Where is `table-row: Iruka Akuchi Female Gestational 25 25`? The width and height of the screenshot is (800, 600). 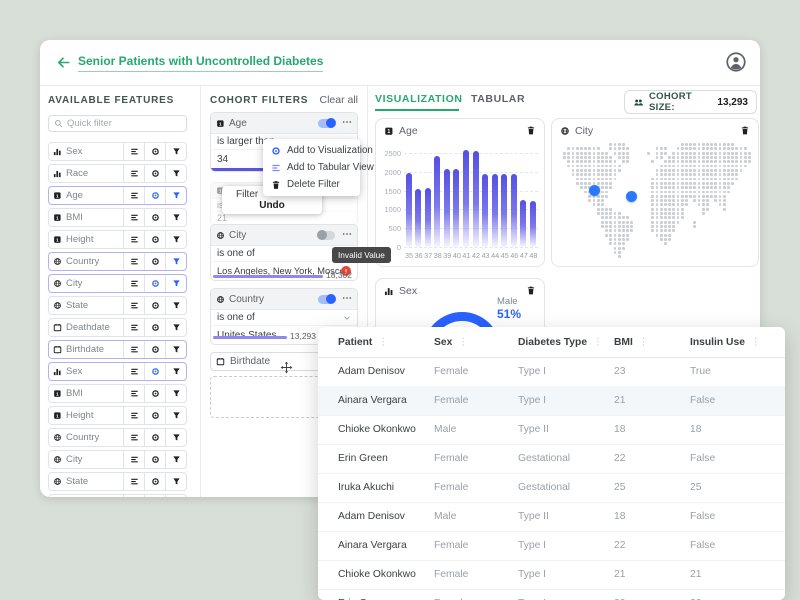
table-row: Iruka Akuchi Female Gestational 25 25 is located at coordinates (551, 488).